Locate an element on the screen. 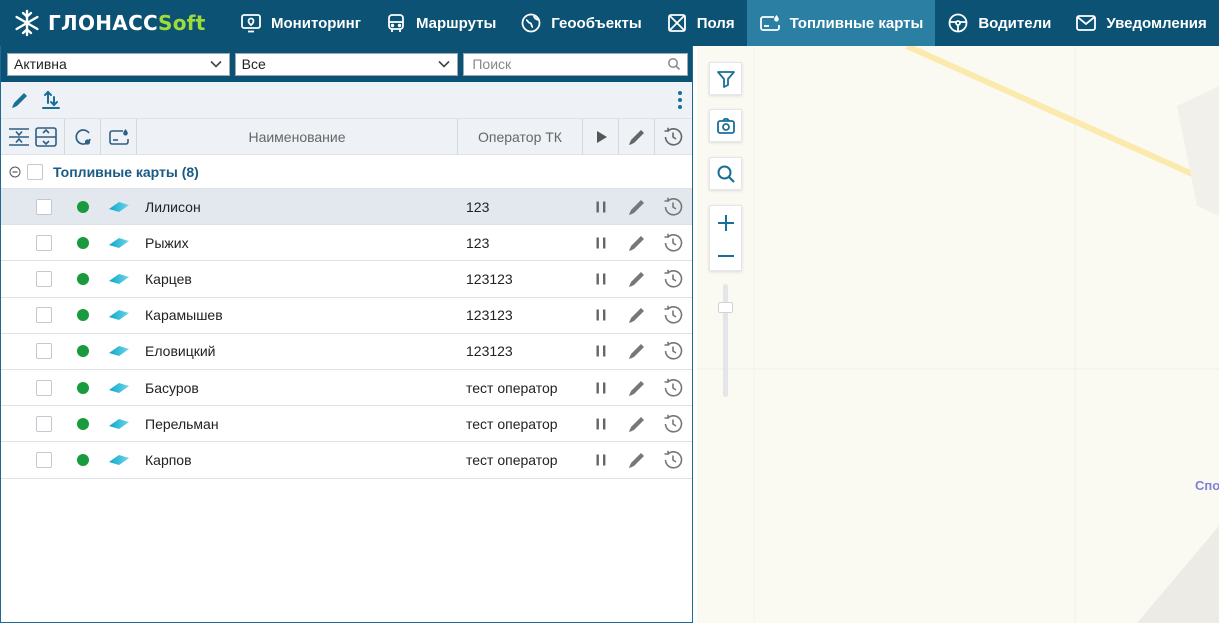 The height and width of the screenshot is (623, 1219). group-checkbox is located at coordinates (35, 171).